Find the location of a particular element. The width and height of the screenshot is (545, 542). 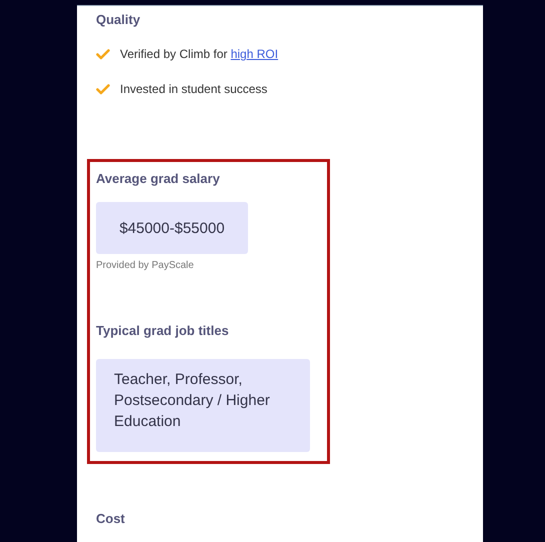

salary-value: $45000-$55000 is located at coordinates (172, 228).